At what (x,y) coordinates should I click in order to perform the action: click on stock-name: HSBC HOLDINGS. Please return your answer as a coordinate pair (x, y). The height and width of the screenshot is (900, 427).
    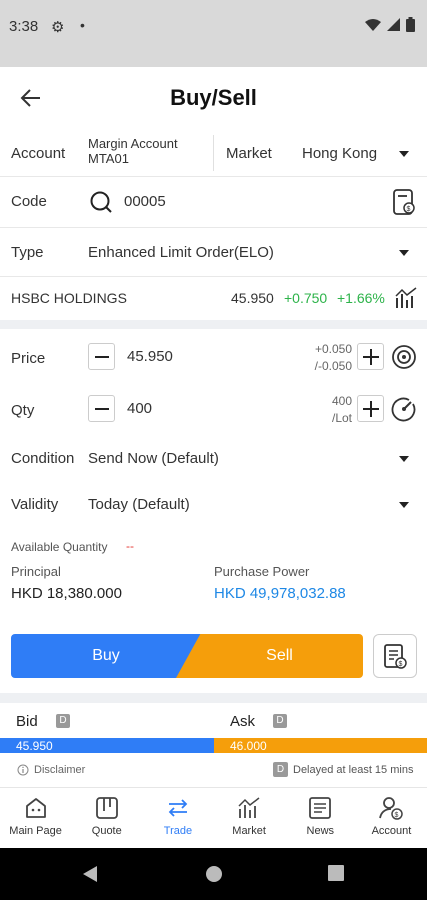
    Looking at the image, I should click on (69, 298).